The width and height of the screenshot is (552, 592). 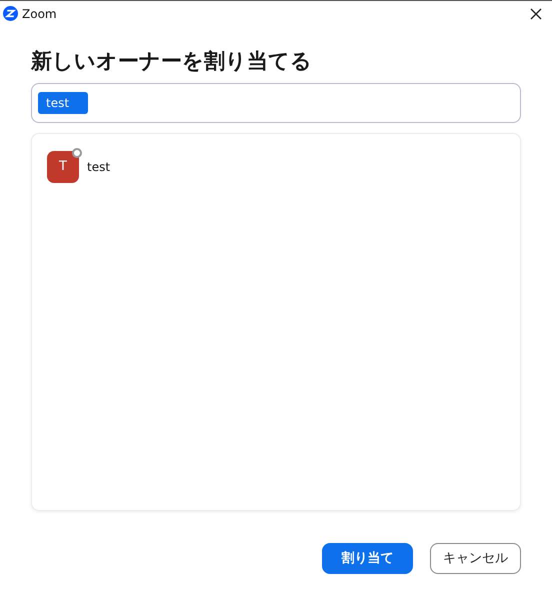 I want to click on user-list-item: T test, so click(x=276, y=167).